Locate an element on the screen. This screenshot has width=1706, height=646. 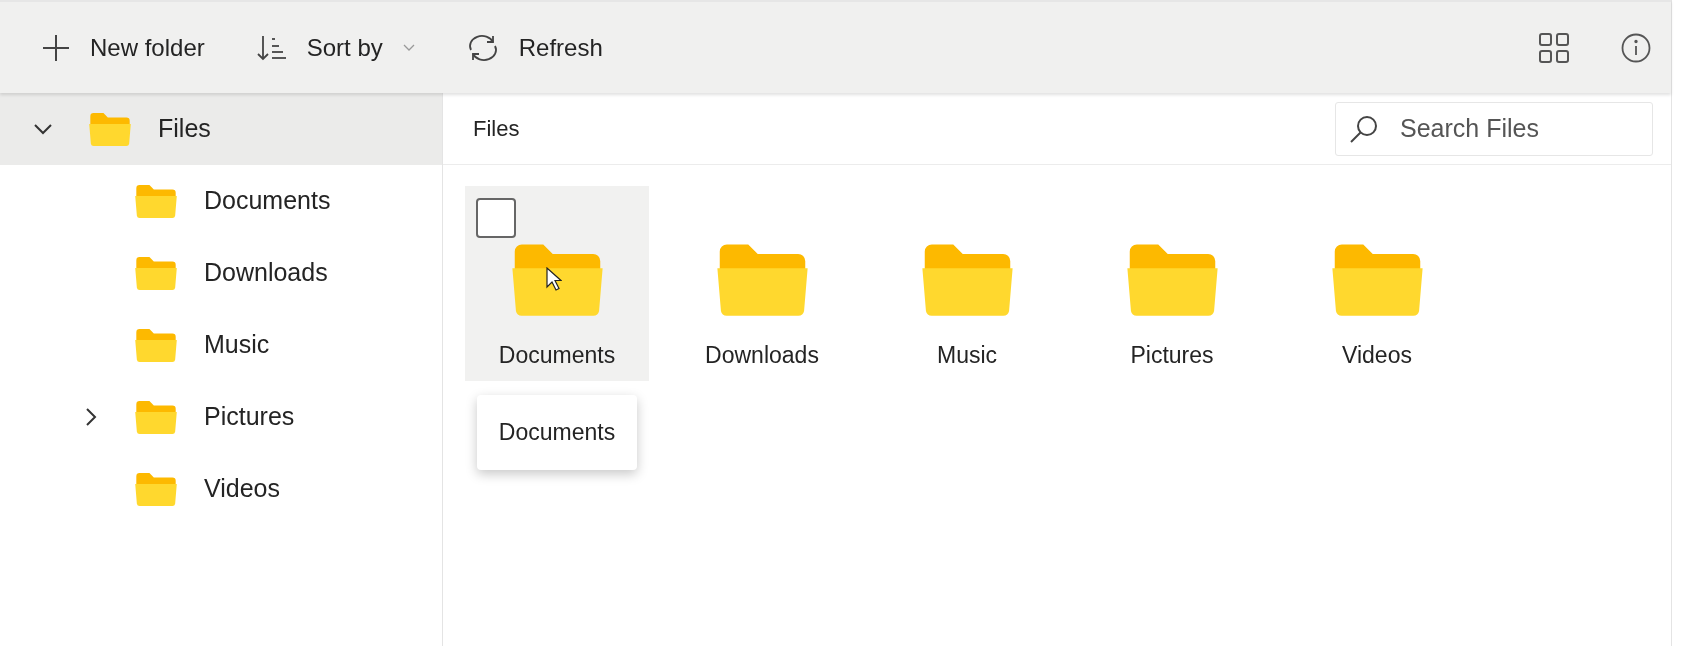
plus-icon is located at coordinates (56, 47).